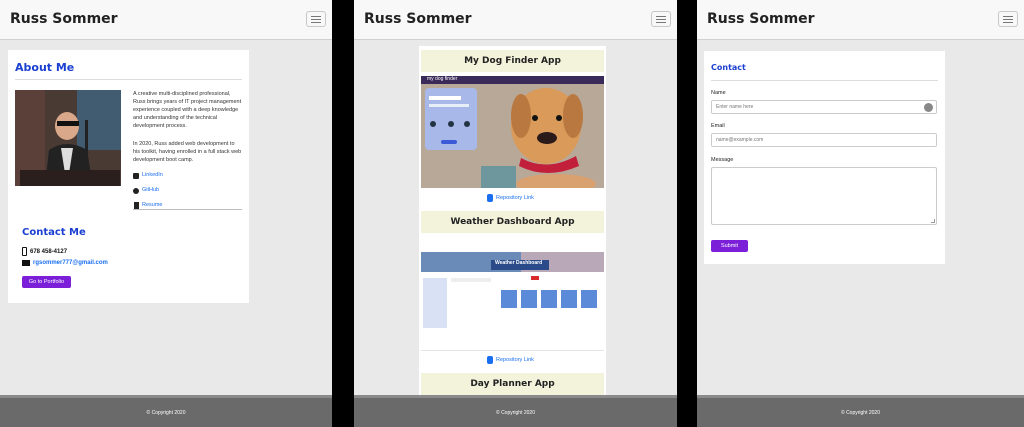 The height and width of the screenshot is (427, 1024). What do you see at coordinates (718, 93) in the screenshot?
I see `name-label: Name` at bounding box center [718, 93].